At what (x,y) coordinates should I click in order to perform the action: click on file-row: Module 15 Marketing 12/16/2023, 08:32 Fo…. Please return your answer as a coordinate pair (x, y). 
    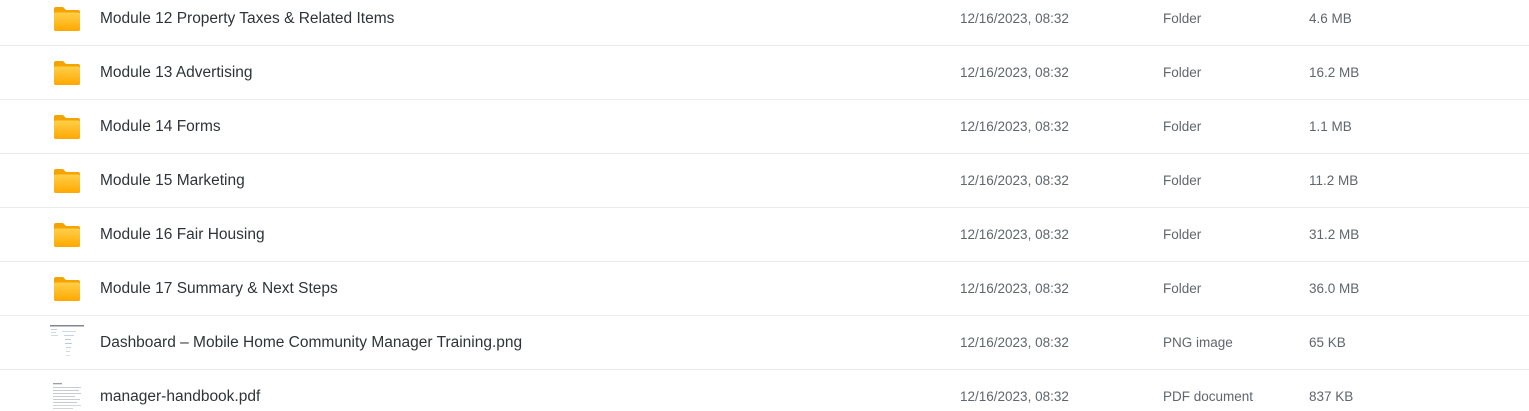
    Looking at the image, I should click on (764, 181).